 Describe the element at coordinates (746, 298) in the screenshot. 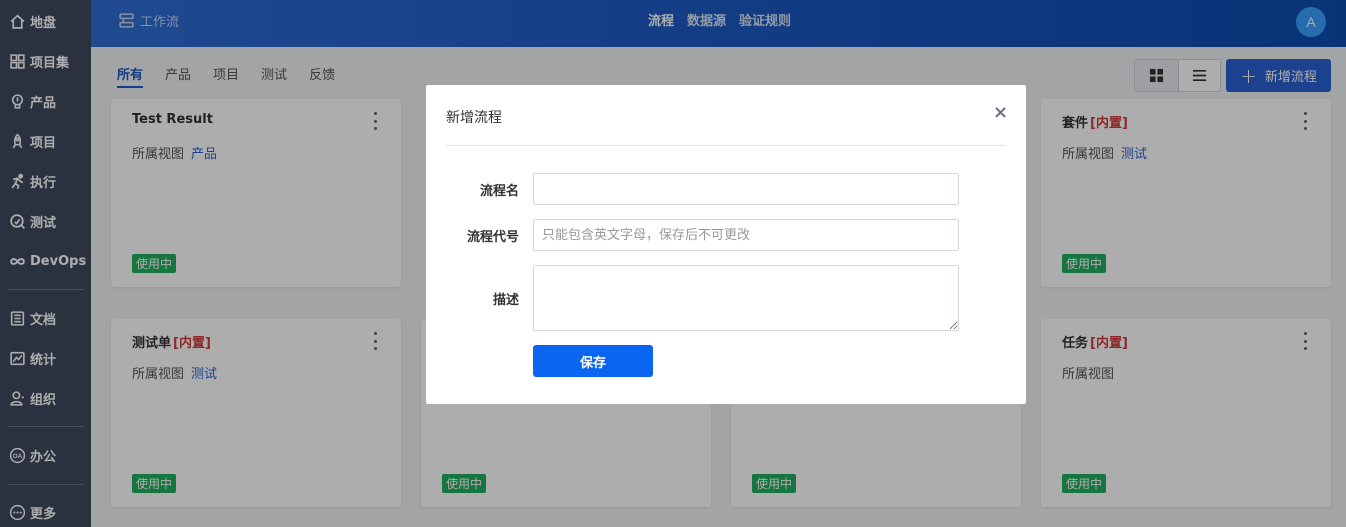

I see `description-textarea` at that location.